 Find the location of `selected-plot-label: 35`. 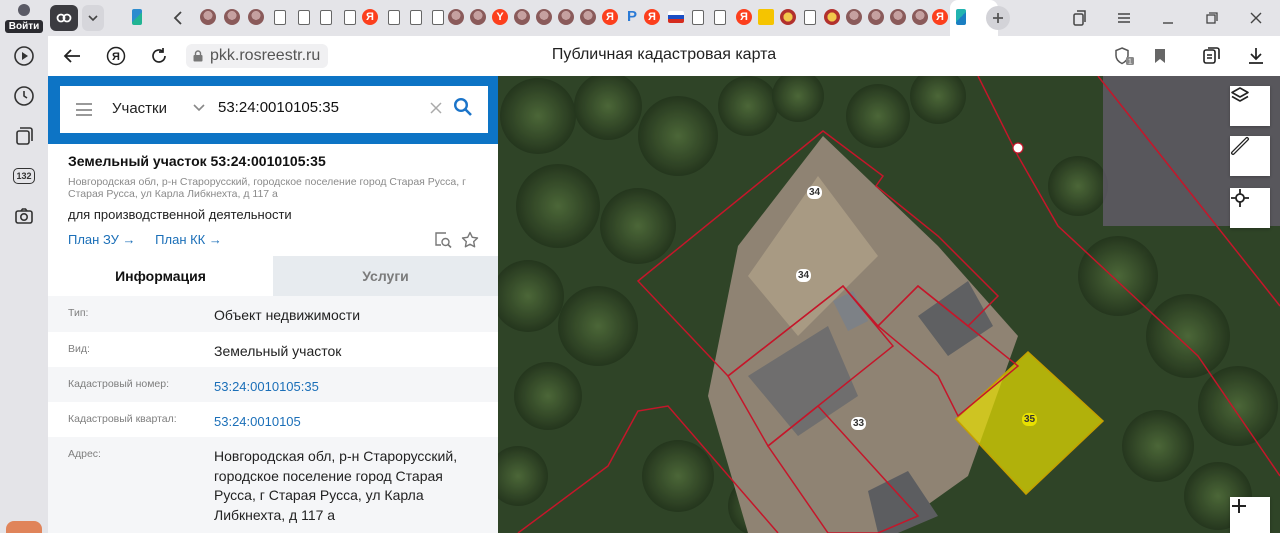

selected-plot-label: 35 is located at coordinates (1030, 419).